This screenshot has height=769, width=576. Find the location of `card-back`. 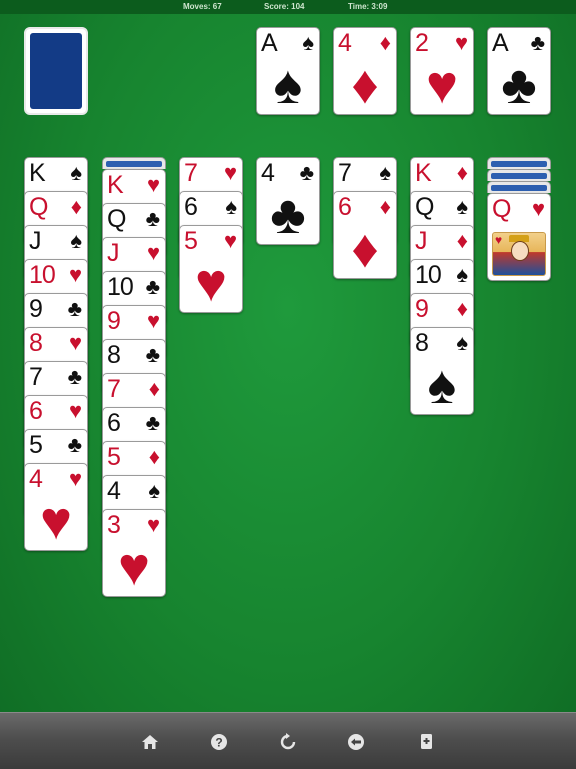

card-back is located at coordinates (56, 71).